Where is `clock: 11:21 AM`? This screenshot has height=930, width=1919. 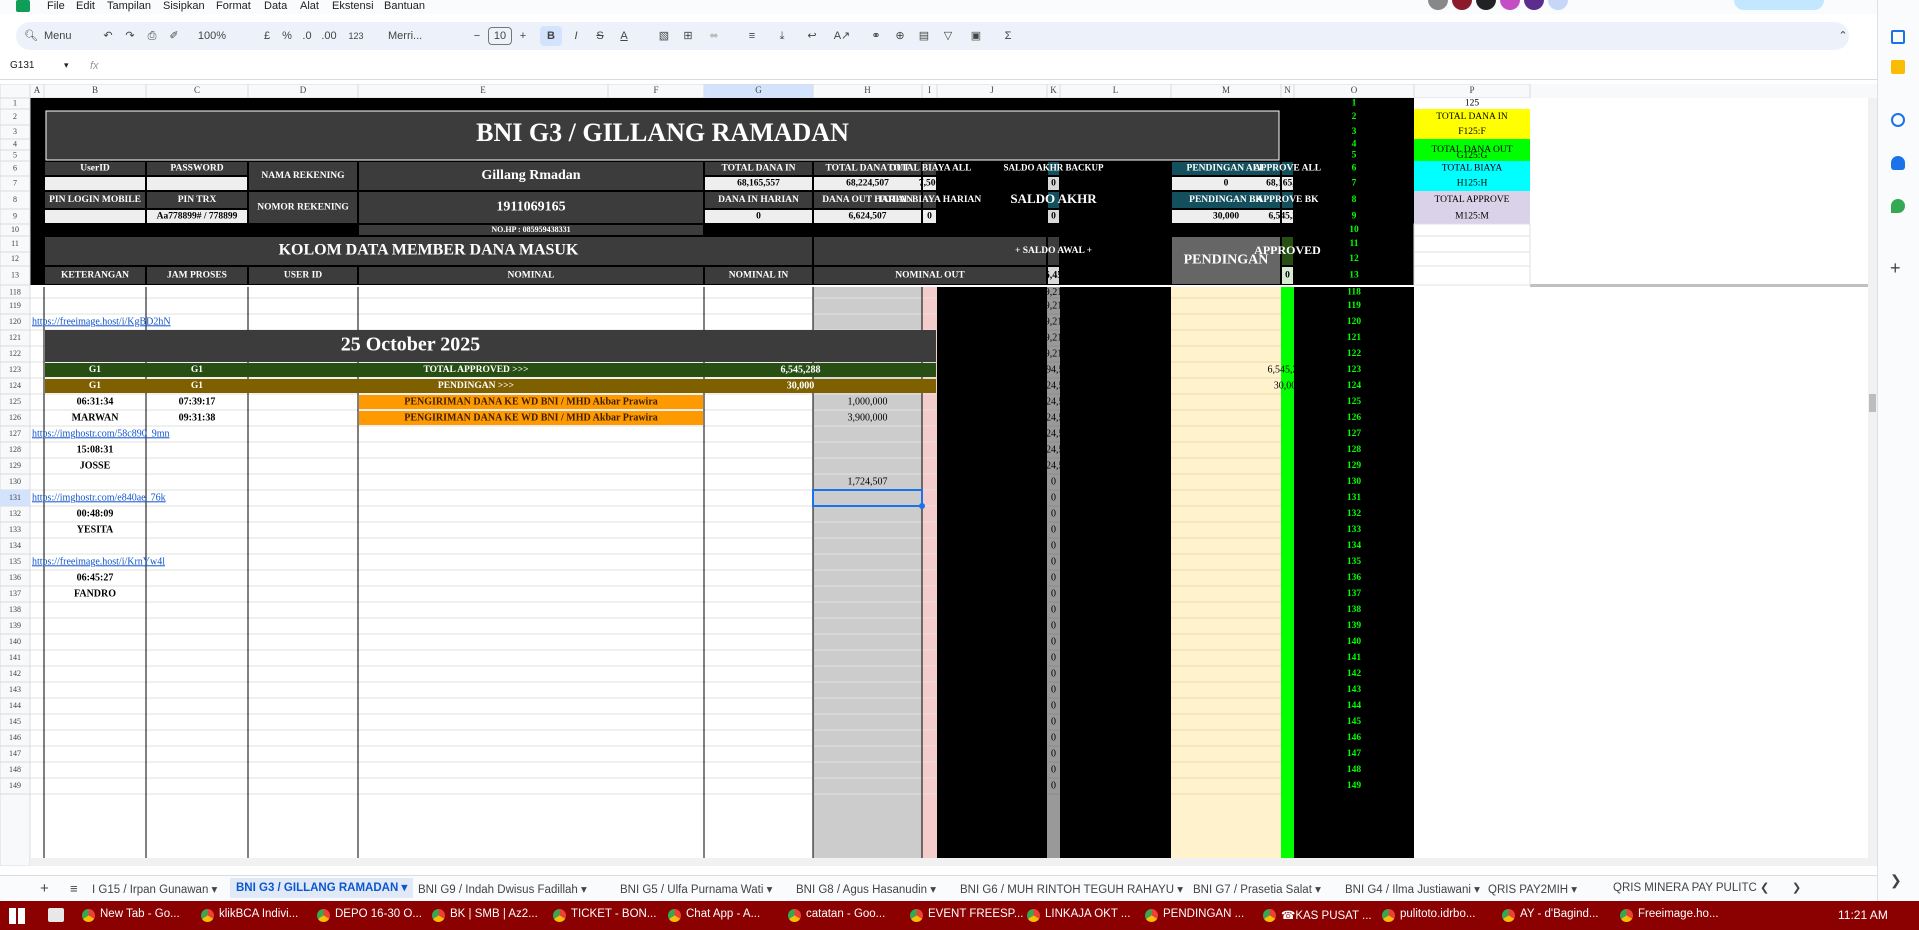 clock: 11:21 AM is located at coordinates (1863, 915).